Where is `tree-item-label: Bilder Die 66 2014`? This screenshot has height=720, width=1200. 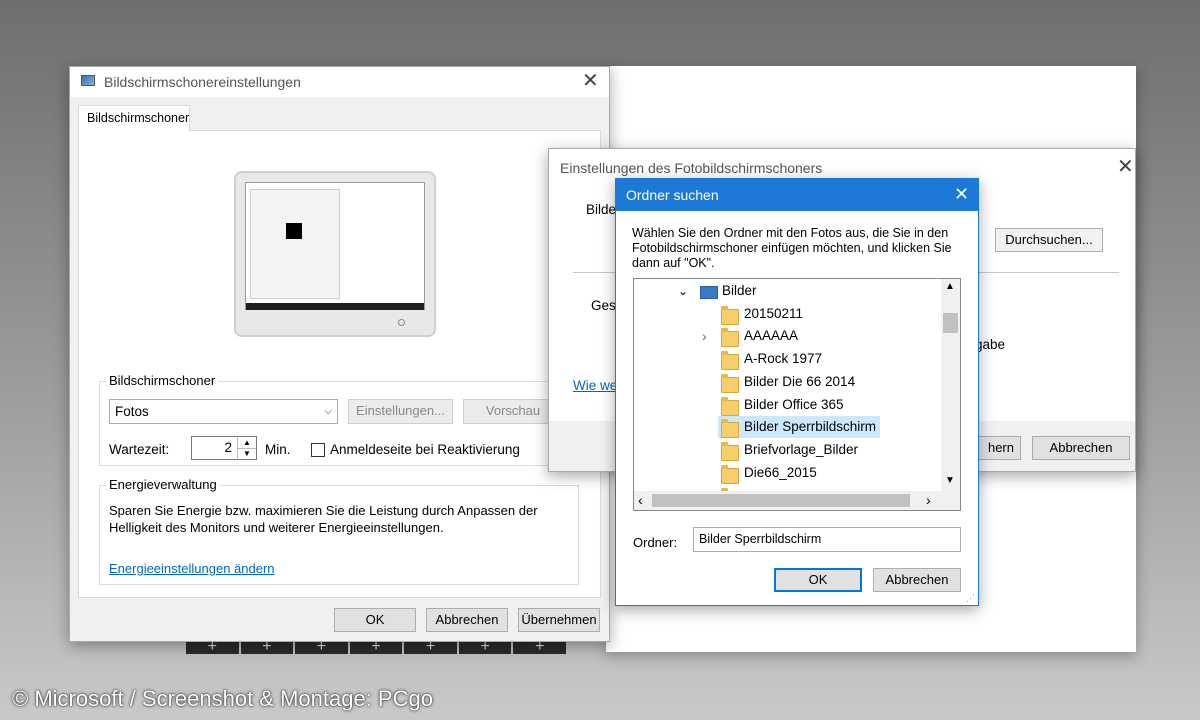 tree-item-label: Bilder Die 66 2014 is located at coordinates (800, 381).